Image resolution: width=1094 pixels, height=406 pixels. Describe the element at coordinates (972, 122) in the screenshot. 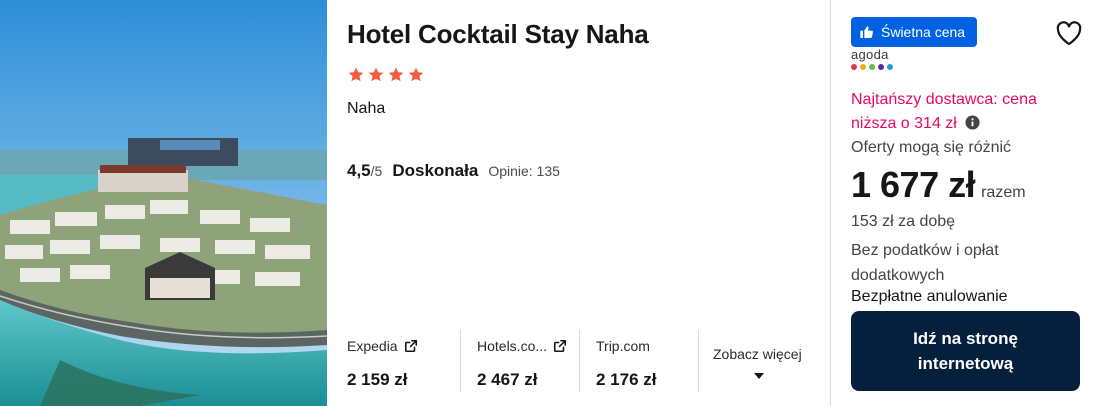

I see `info-icon` at that location.